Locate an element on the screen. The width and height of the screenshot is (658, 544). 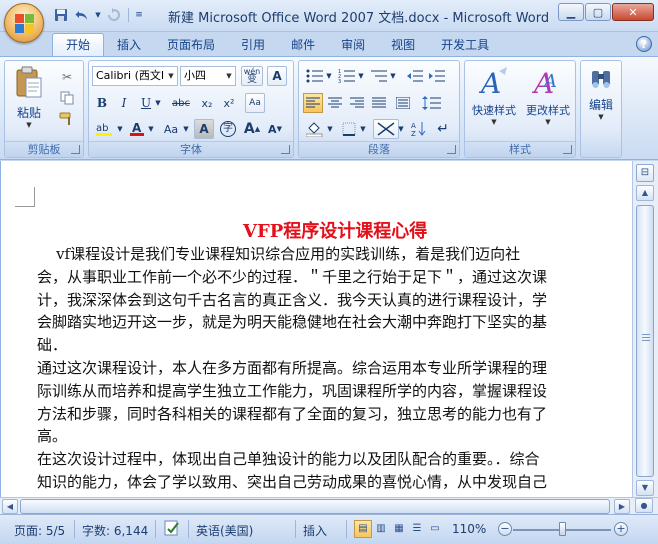
borders-dropdown-icon: ▼ is located at coordinates (363, 129).